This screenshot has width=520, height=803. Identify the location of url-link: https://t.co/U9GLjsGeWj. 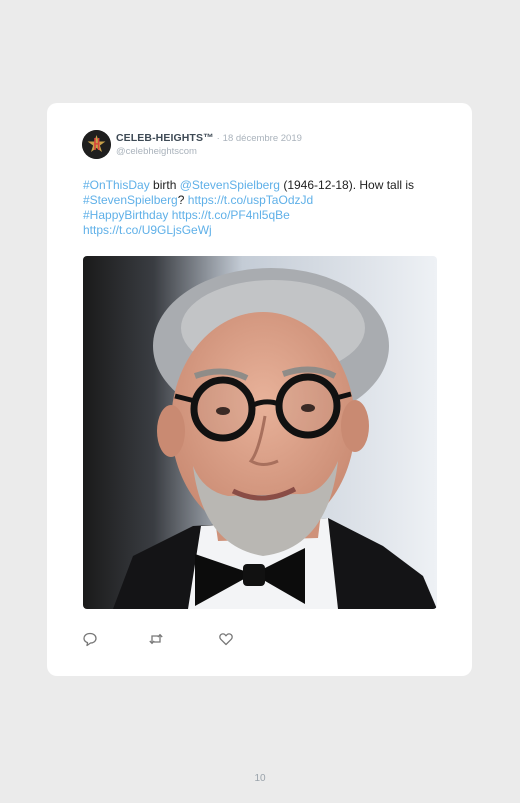
(147, 230).